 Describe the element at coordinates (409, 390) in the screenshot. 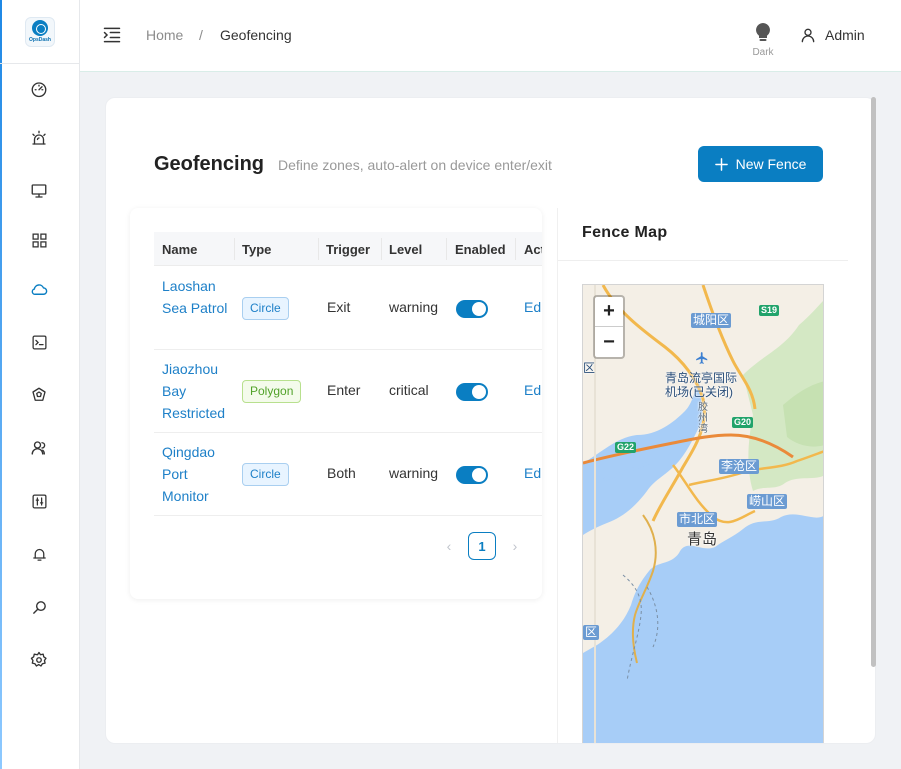

I see `level-cell: critical` at that location.